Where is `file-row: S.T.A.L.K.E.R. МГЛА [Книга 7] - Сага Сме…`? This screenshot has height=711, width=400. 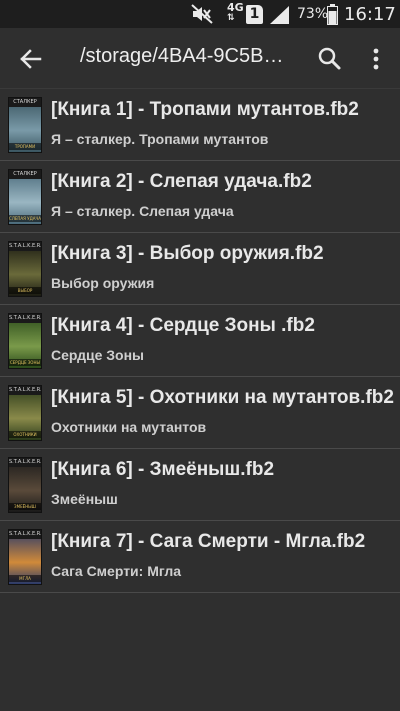
file-row: S.T.A.L.K.E.R. МГЛА [Книга 7] - Сага Сме… is located at coordinates (200, 557).